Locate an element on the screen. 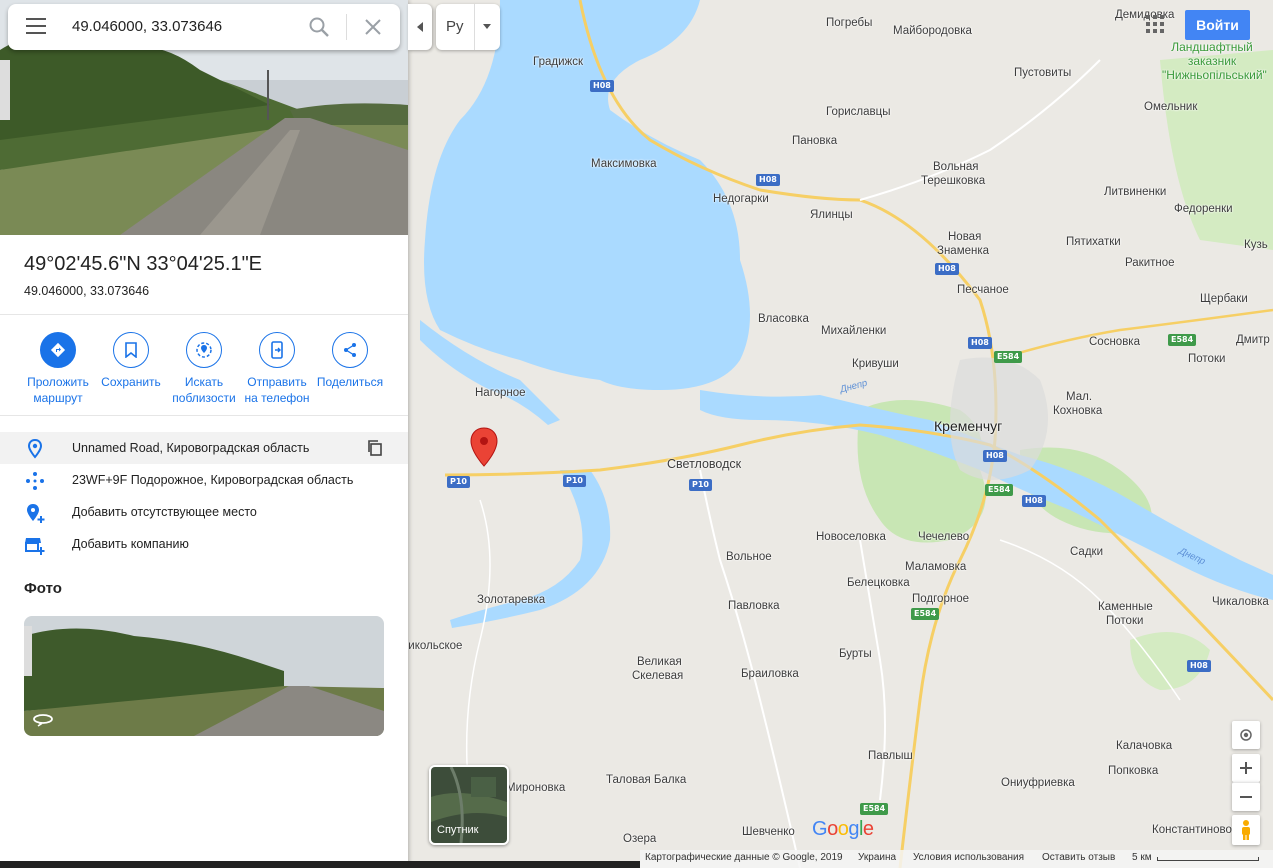  map-label-city: Кременчуг is located at coordinates (968, 426).